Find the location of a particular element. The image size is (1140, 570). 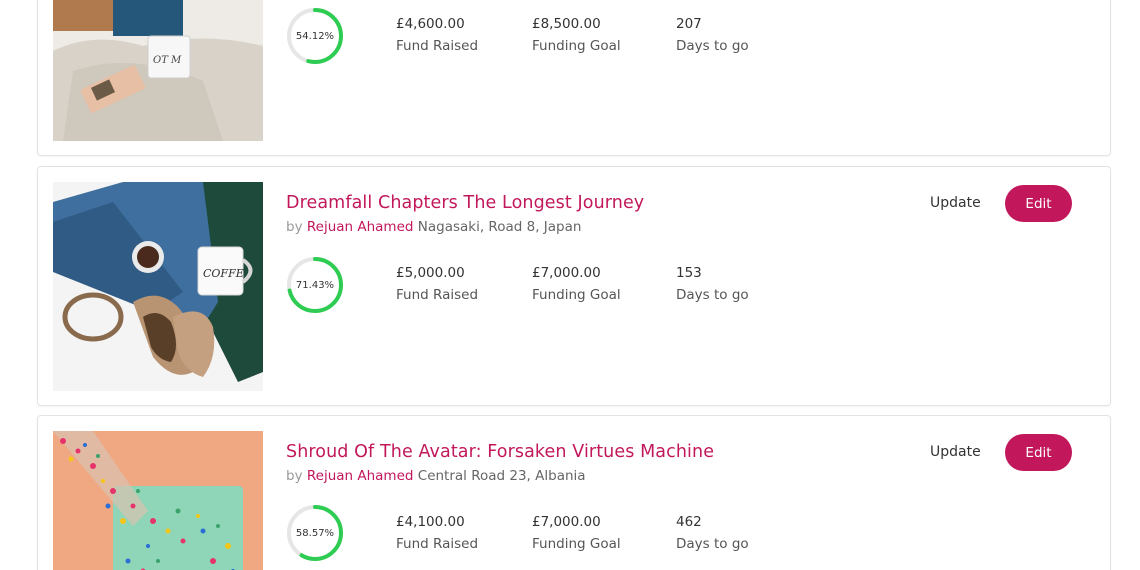

progress-percent: 71.43% is located at coordinates (315, 285).